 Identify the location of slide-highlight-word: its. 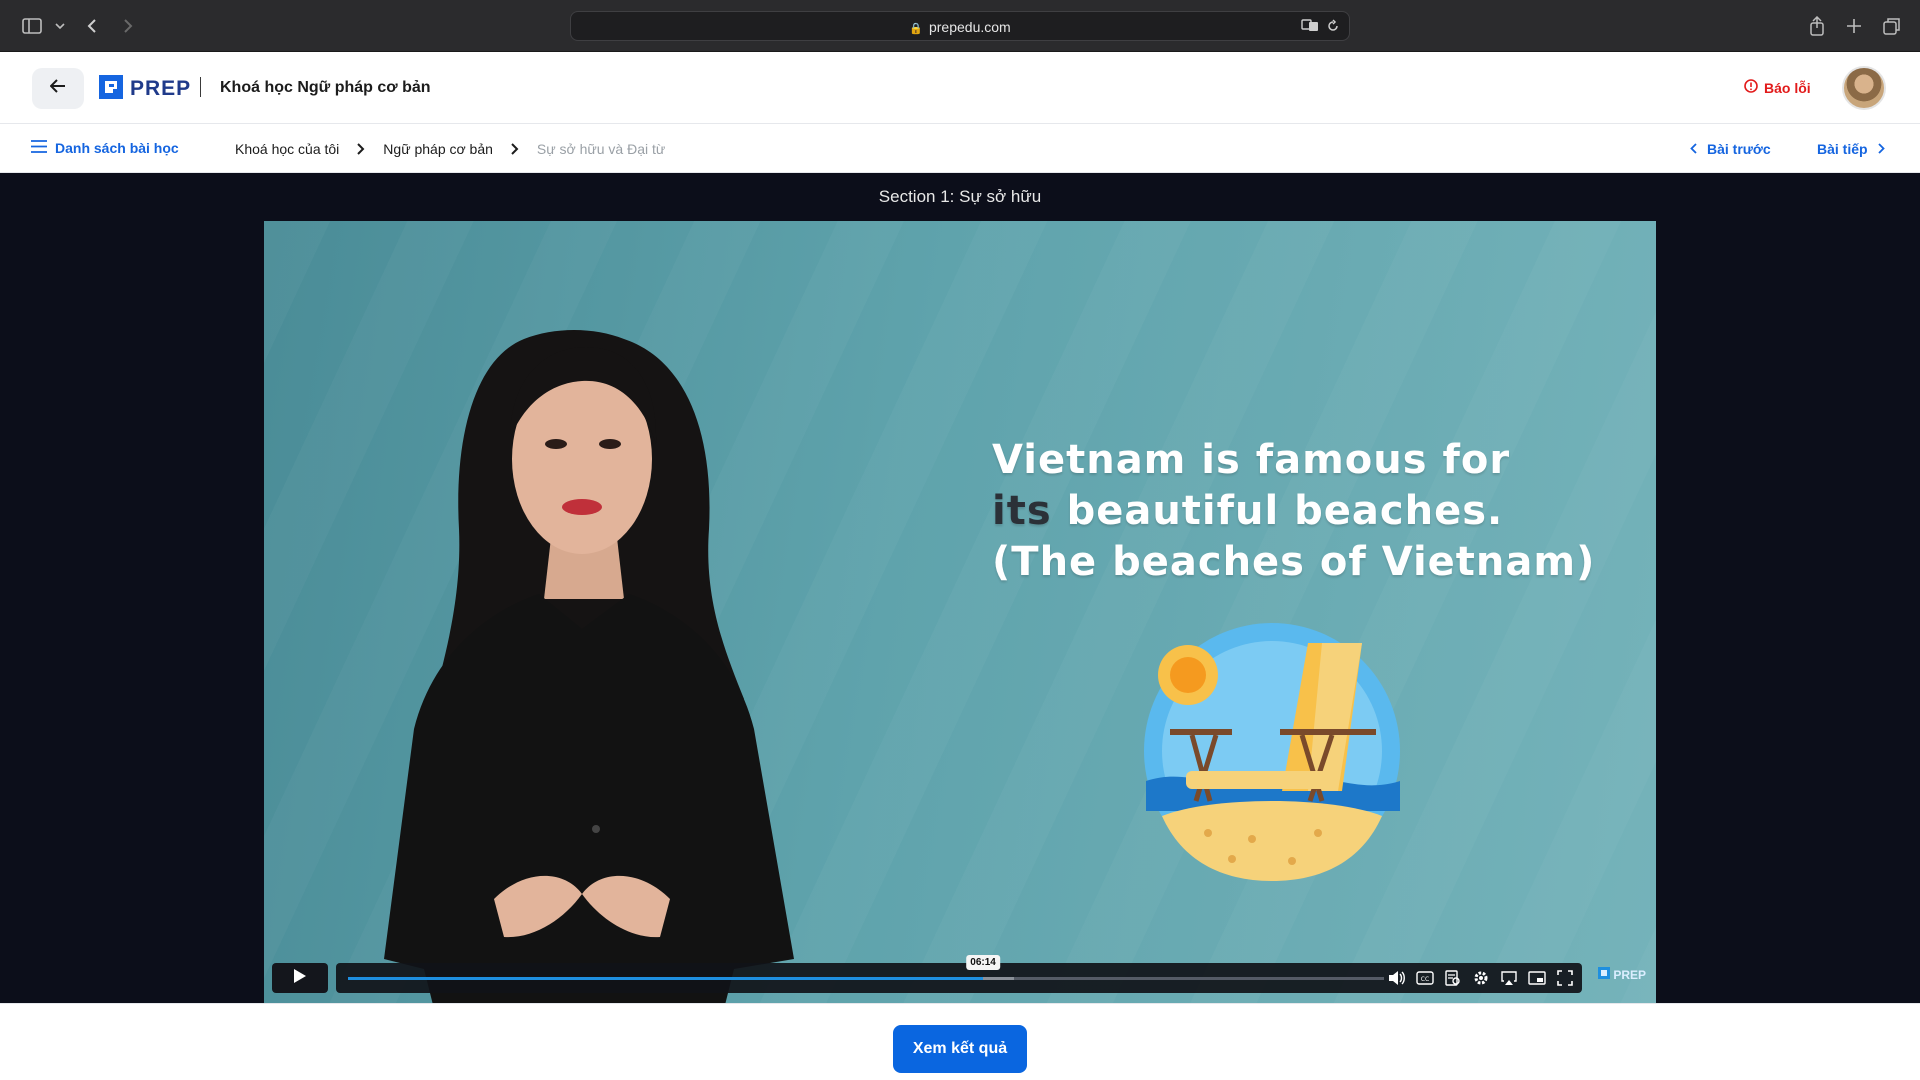
(1022, 511).